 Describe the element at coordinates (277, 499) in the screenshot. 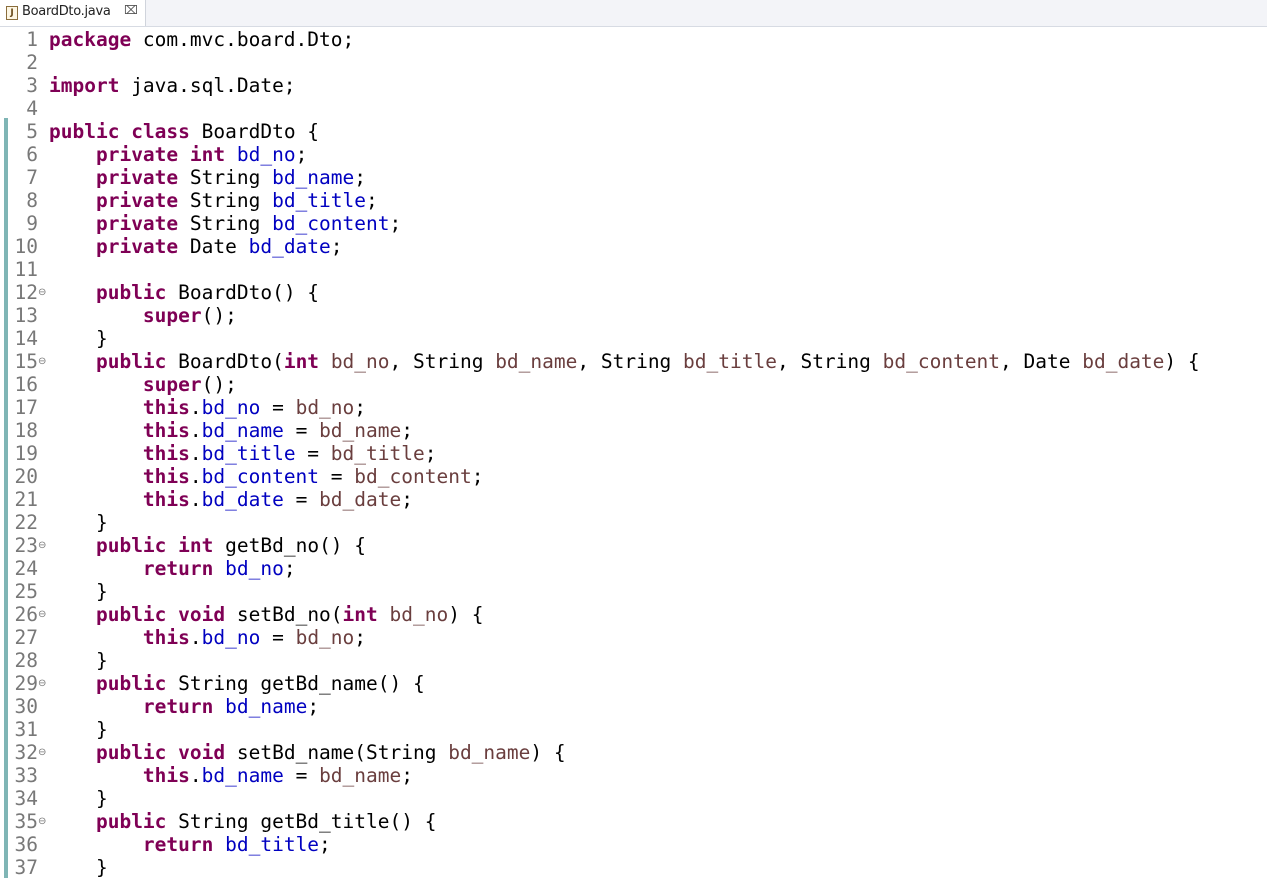

I see `code-text: this.bd_date = bd_date;` at that location.